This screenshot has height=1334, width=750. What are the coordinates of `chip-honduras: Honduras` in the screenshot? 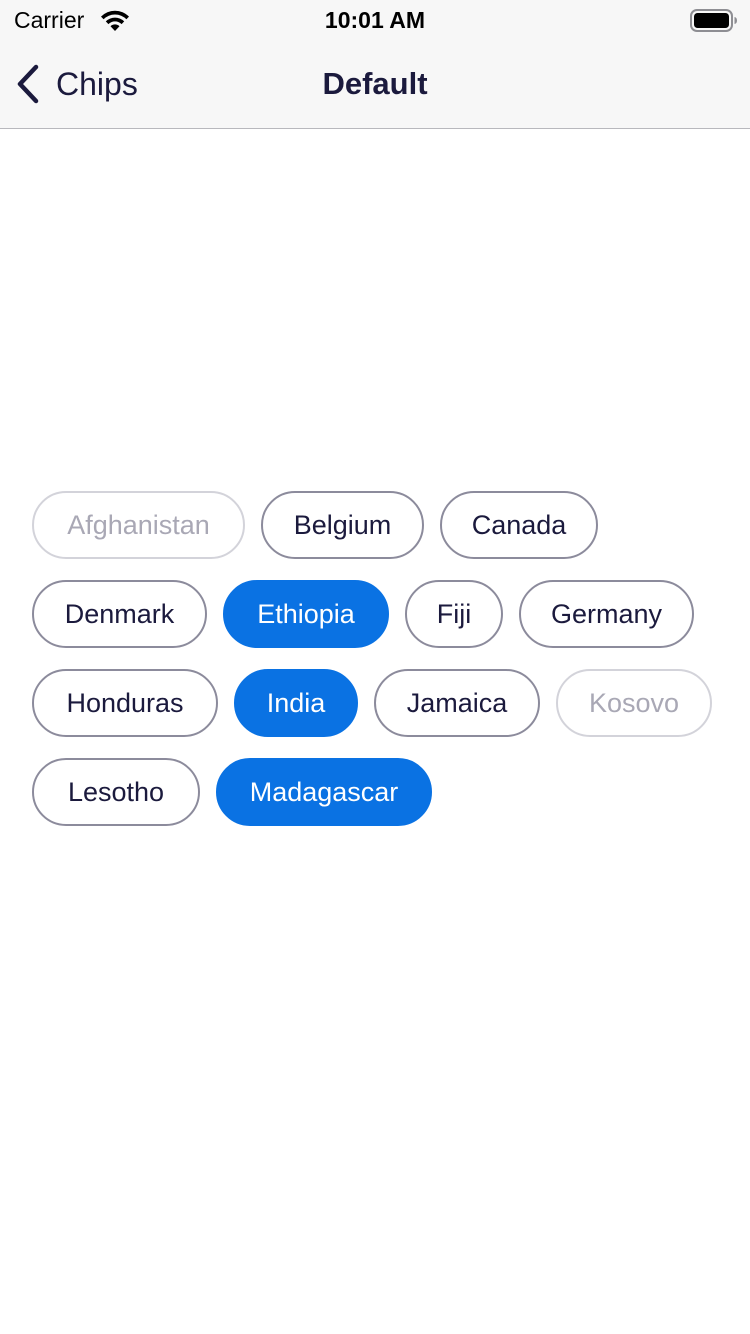 It's located at (125, 703).